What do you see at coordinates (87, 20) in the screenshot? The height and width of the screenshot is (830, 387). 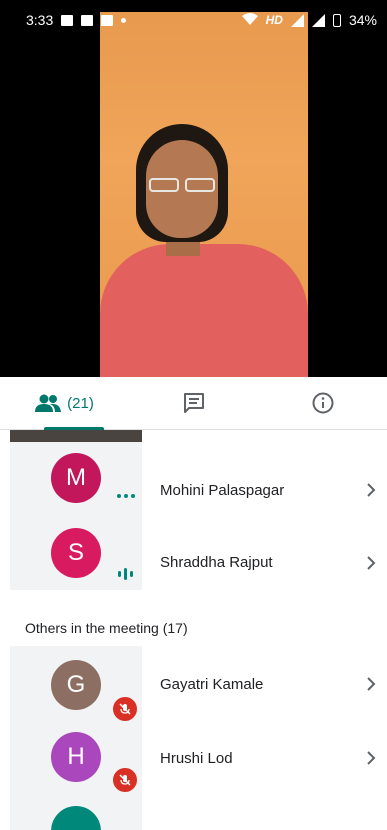 I see `document-notification-icon` at bounding box center [87, 20].